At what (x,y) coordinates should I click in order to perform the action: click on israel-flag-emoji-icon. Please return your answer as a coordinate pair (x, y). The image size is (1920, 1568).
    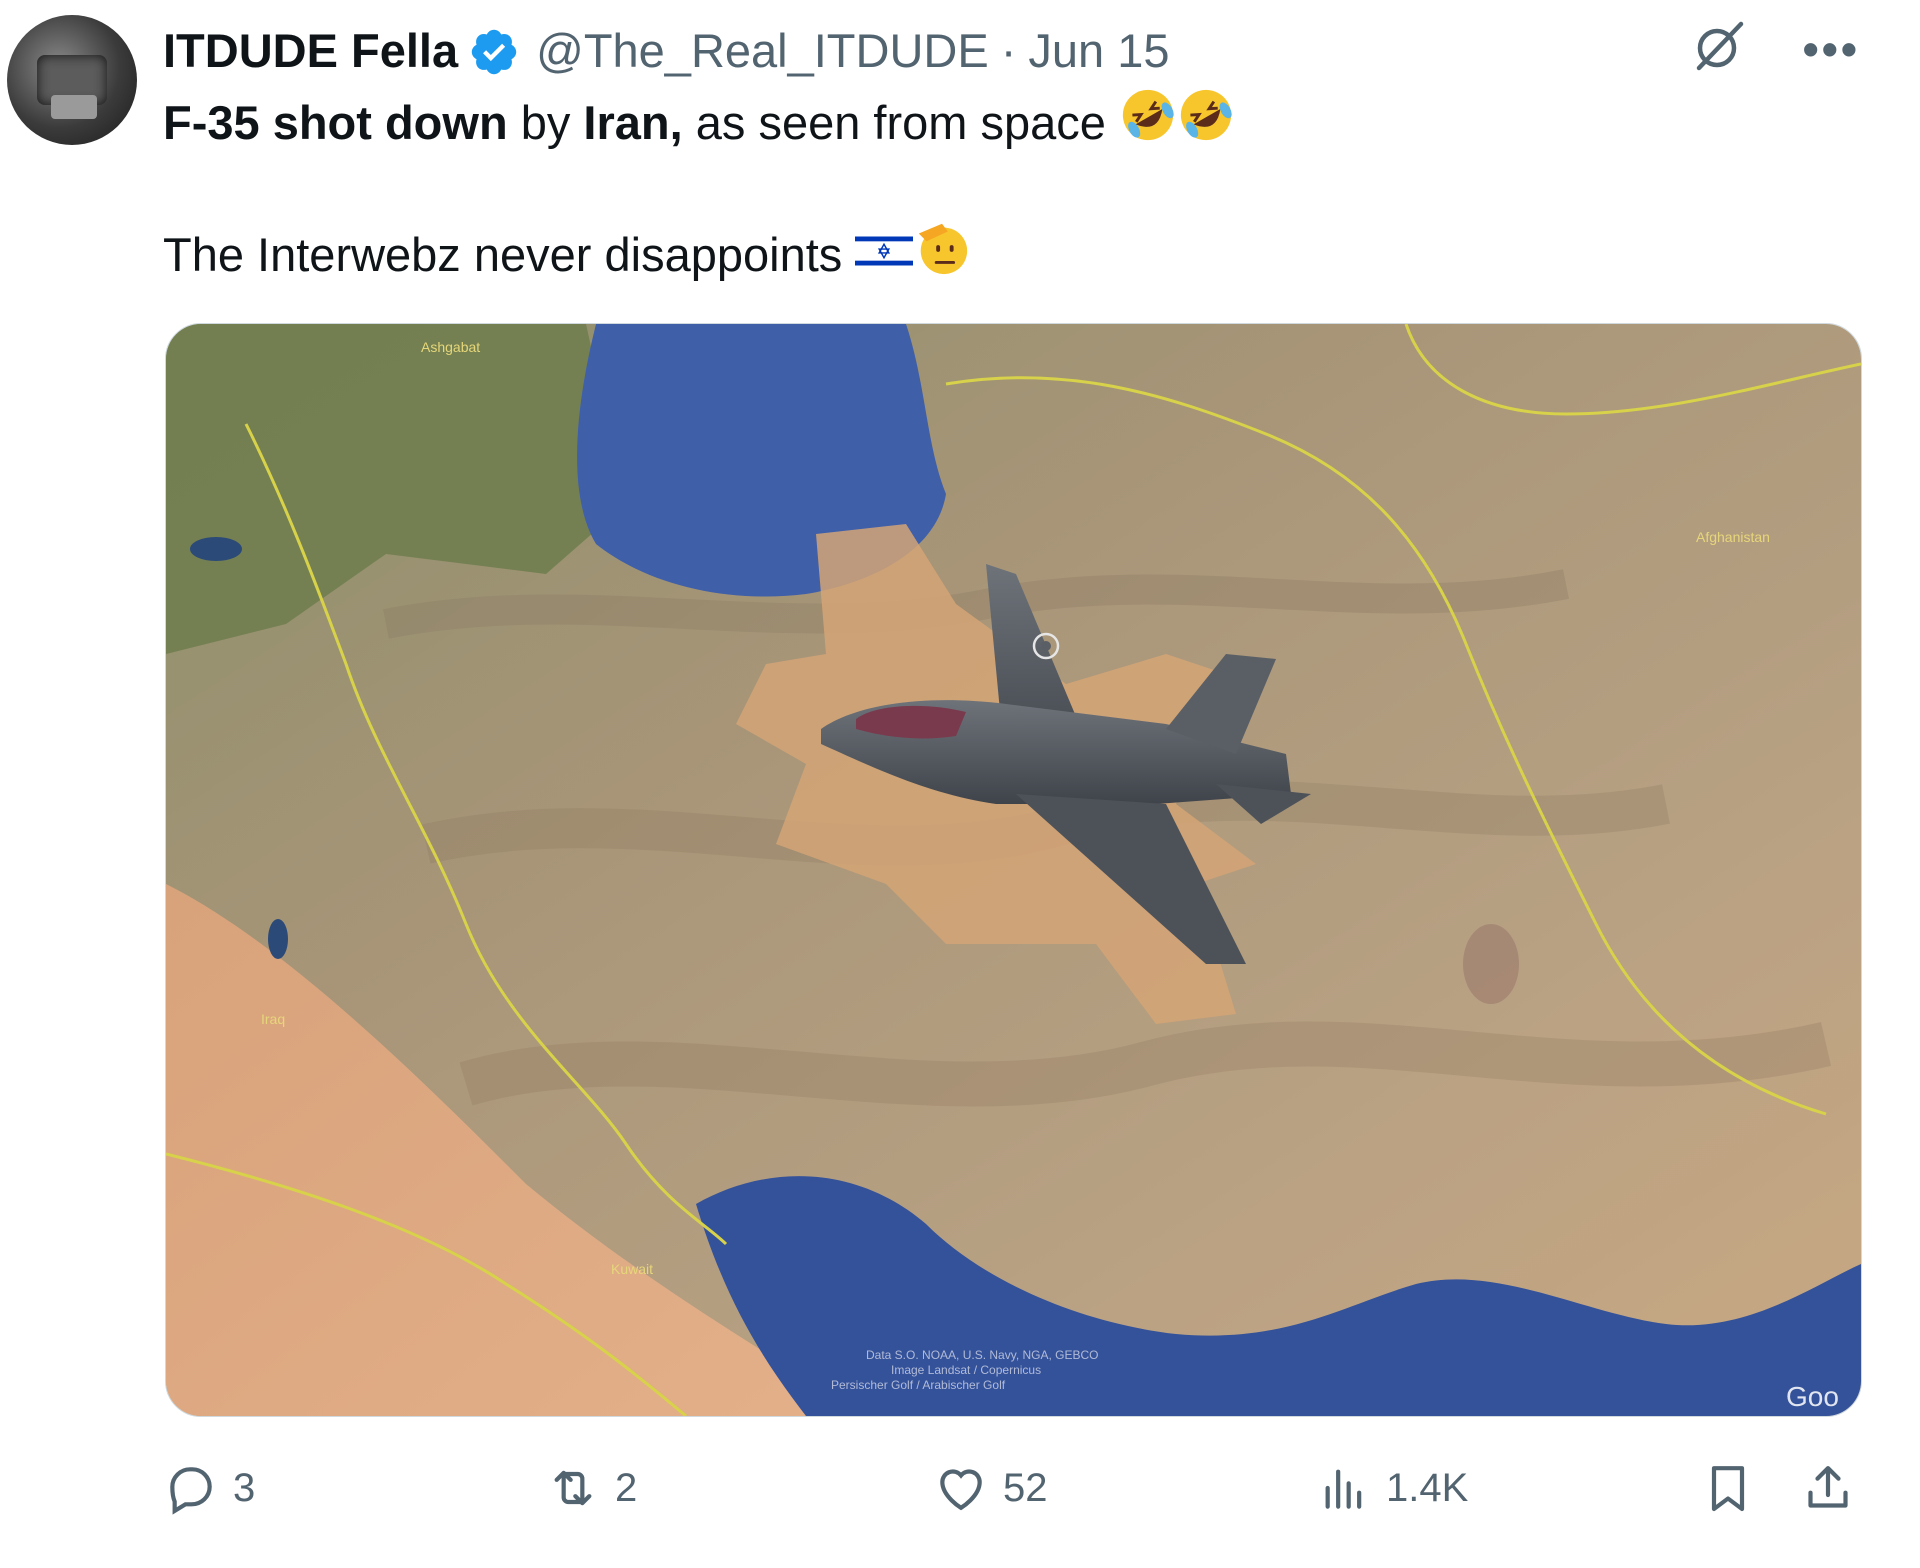
    Looking at the image, I should click on (884, 255).